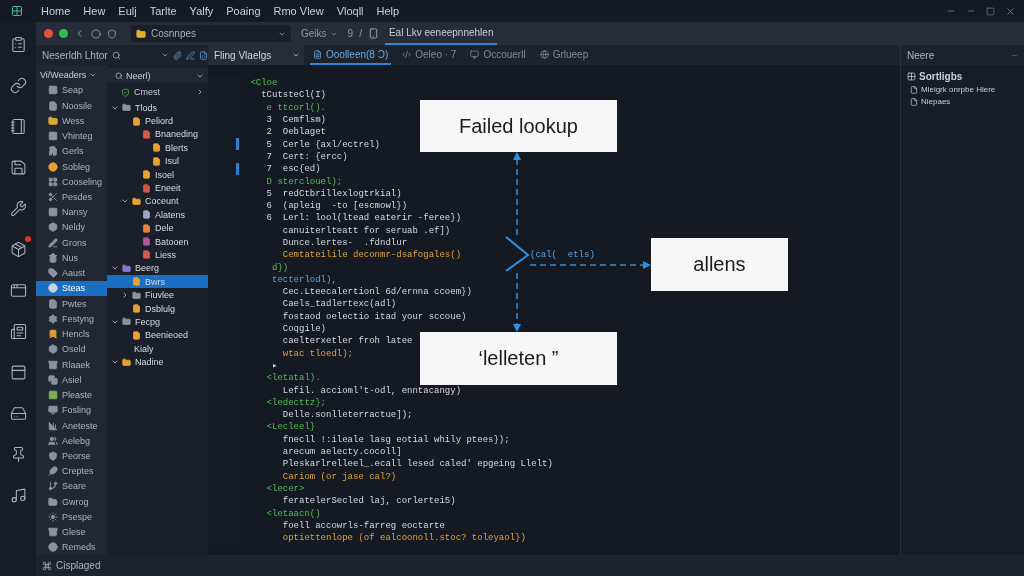  I want to click on count-text: 9, so click(350, 33).